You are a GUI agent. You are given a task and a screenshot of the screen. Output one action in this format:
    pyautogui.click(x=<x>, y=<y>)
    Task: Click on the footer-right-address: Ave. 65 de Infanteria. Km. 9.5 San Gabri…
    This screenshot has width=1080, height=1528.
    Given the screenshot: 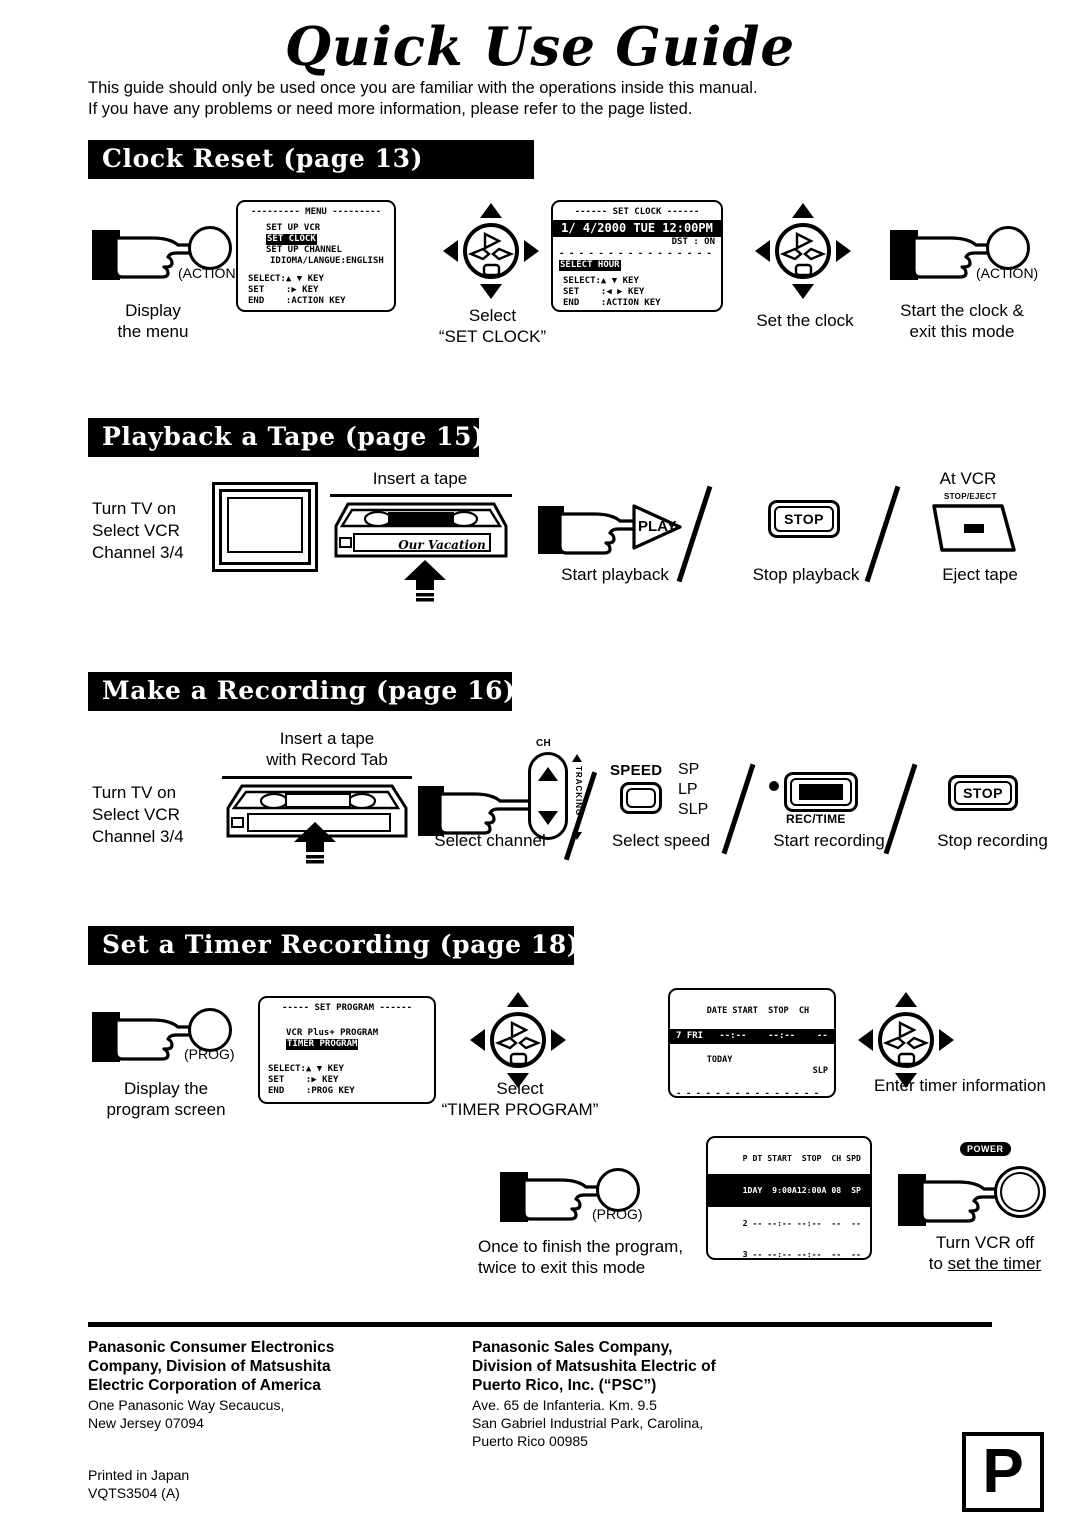 What is the action you would take?
    pyautogui.click(x=588, y=1423)
    